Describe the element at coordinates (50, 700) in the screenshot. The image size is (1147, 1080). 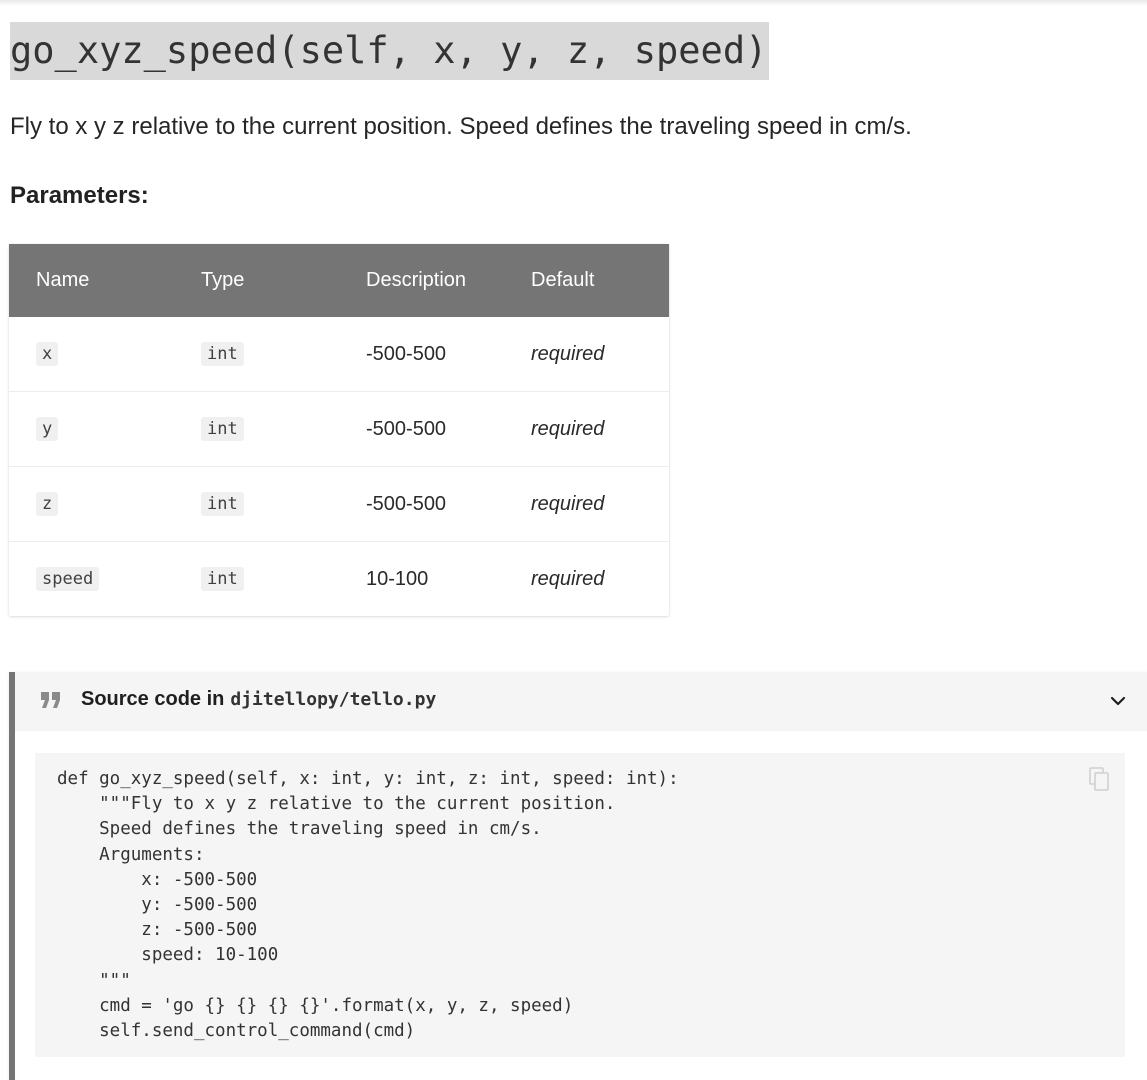
I see `quote-icon` at that location.